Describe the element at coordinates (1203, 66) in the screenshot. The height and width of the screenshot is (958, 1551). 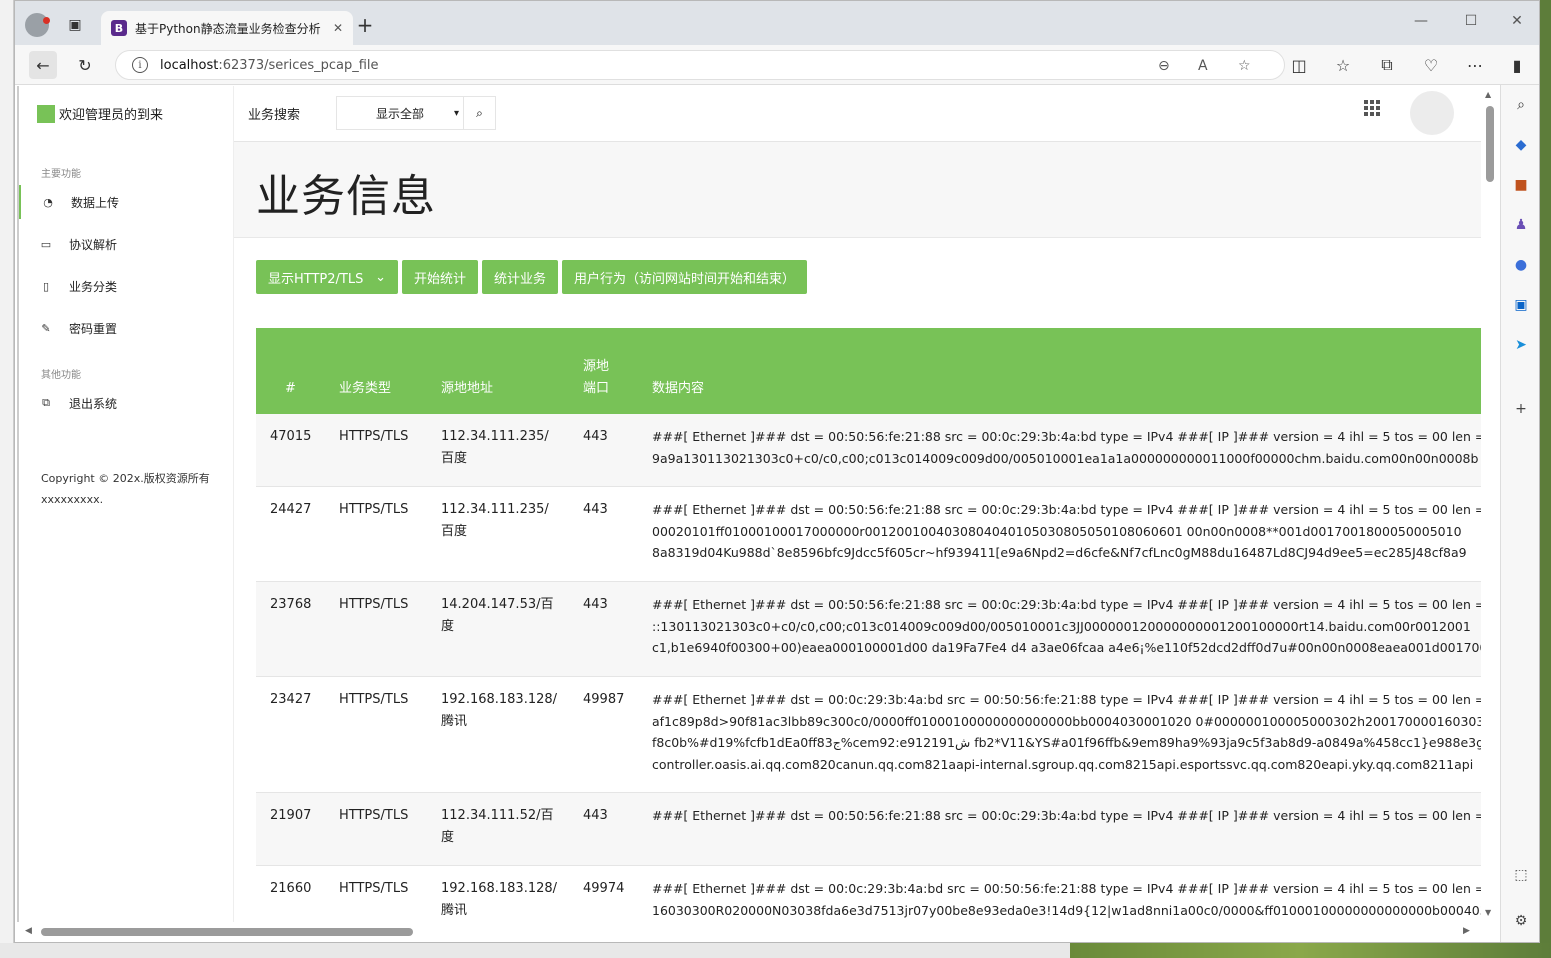
I see `read-aloud-icon: A` at that location.